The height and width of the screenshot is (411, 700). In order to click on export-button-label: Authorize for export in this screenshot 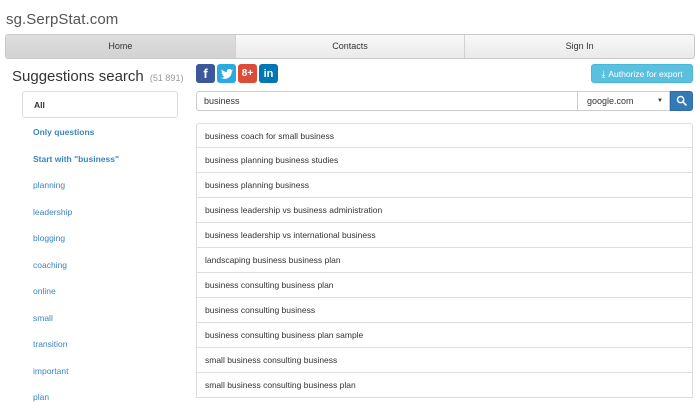, I will do `click(645, 74)`.